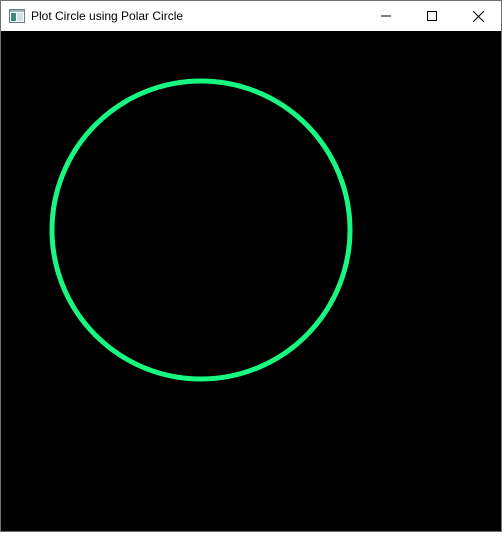  I want to click on app-window-icon, so click(17, 16).